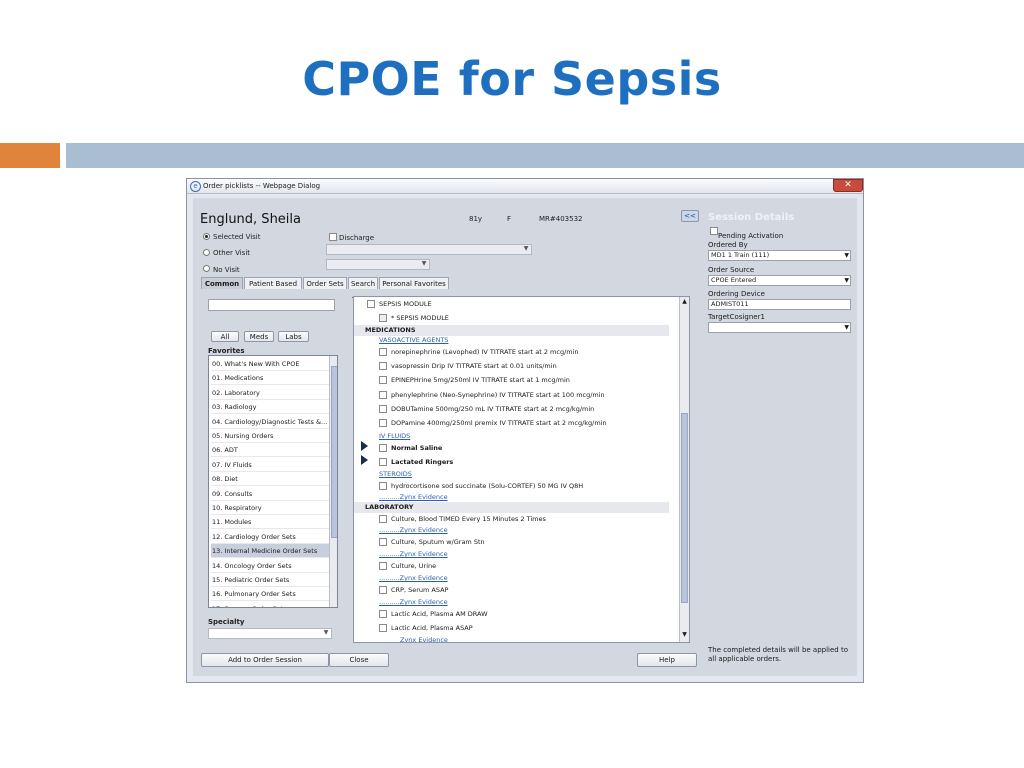 The width and height of the screenshot is (1024, 768). Describe the element at coordinates (413, 340) in the screenshot. I see `category-link: VASOACTIVE AGENTS` at that location.